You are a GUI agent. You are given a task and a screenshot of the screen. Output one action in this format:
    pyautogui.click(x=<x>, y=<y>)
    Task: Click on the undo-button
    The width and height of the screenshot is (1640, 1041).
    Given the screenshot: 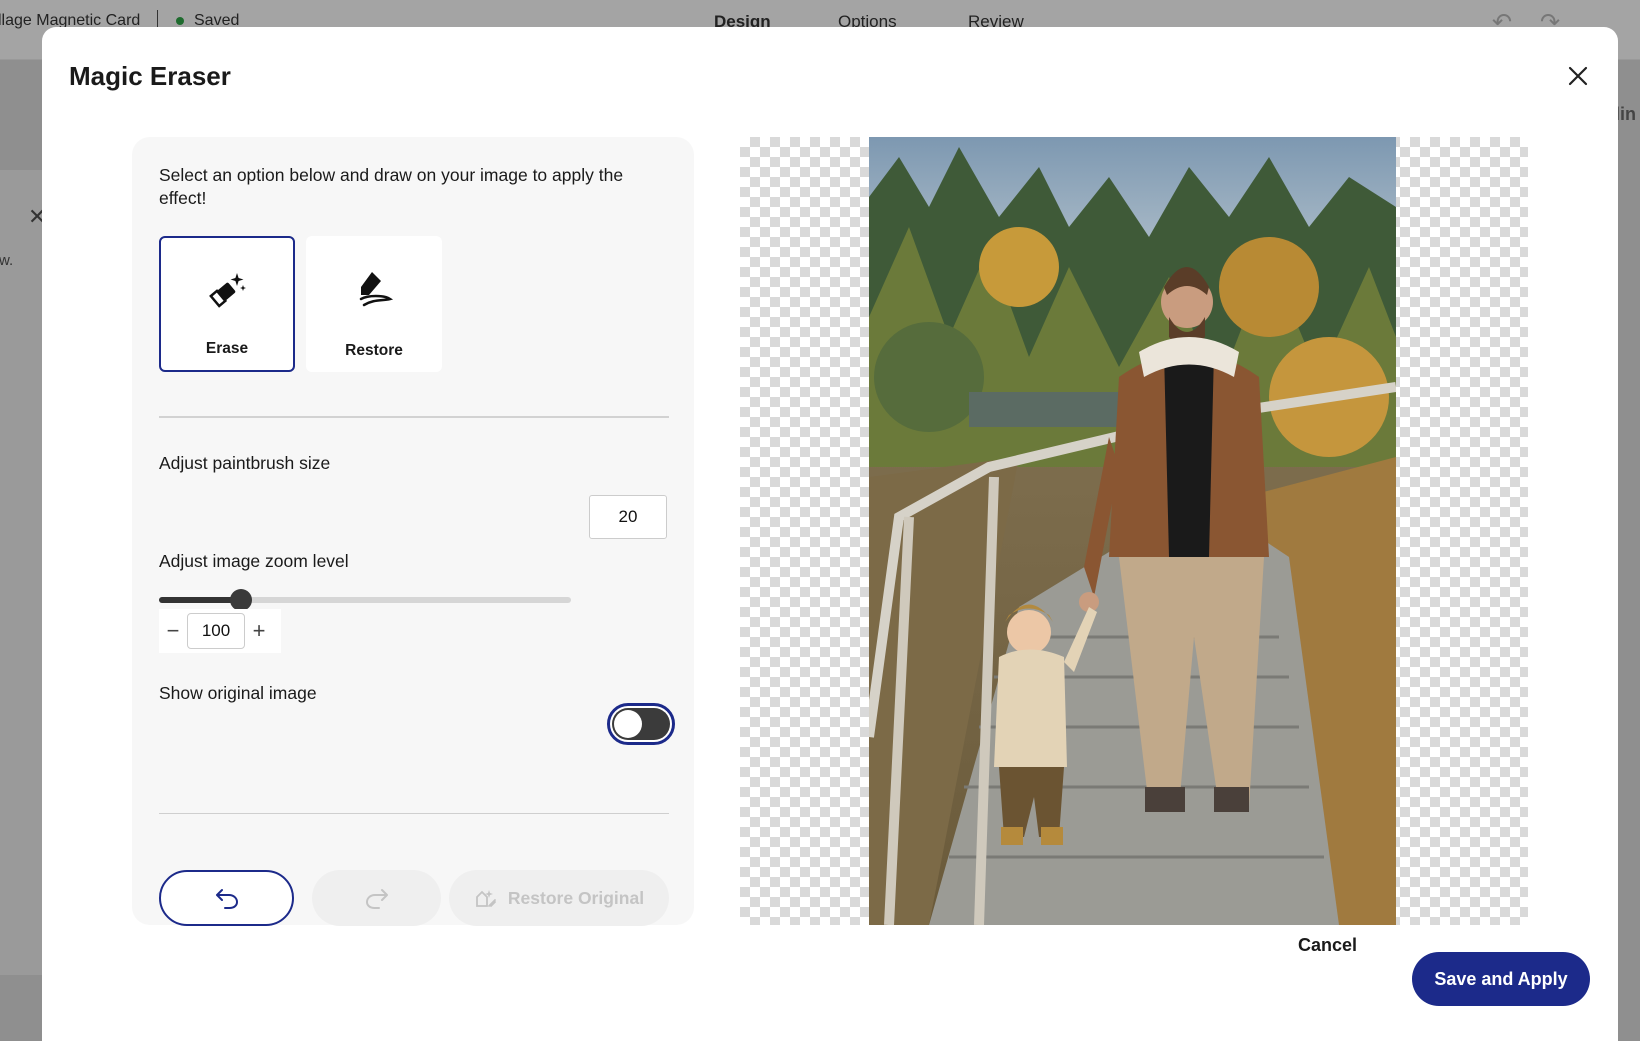 What is the action you would take?
    pyautogui.click(x=226, y=898)
    